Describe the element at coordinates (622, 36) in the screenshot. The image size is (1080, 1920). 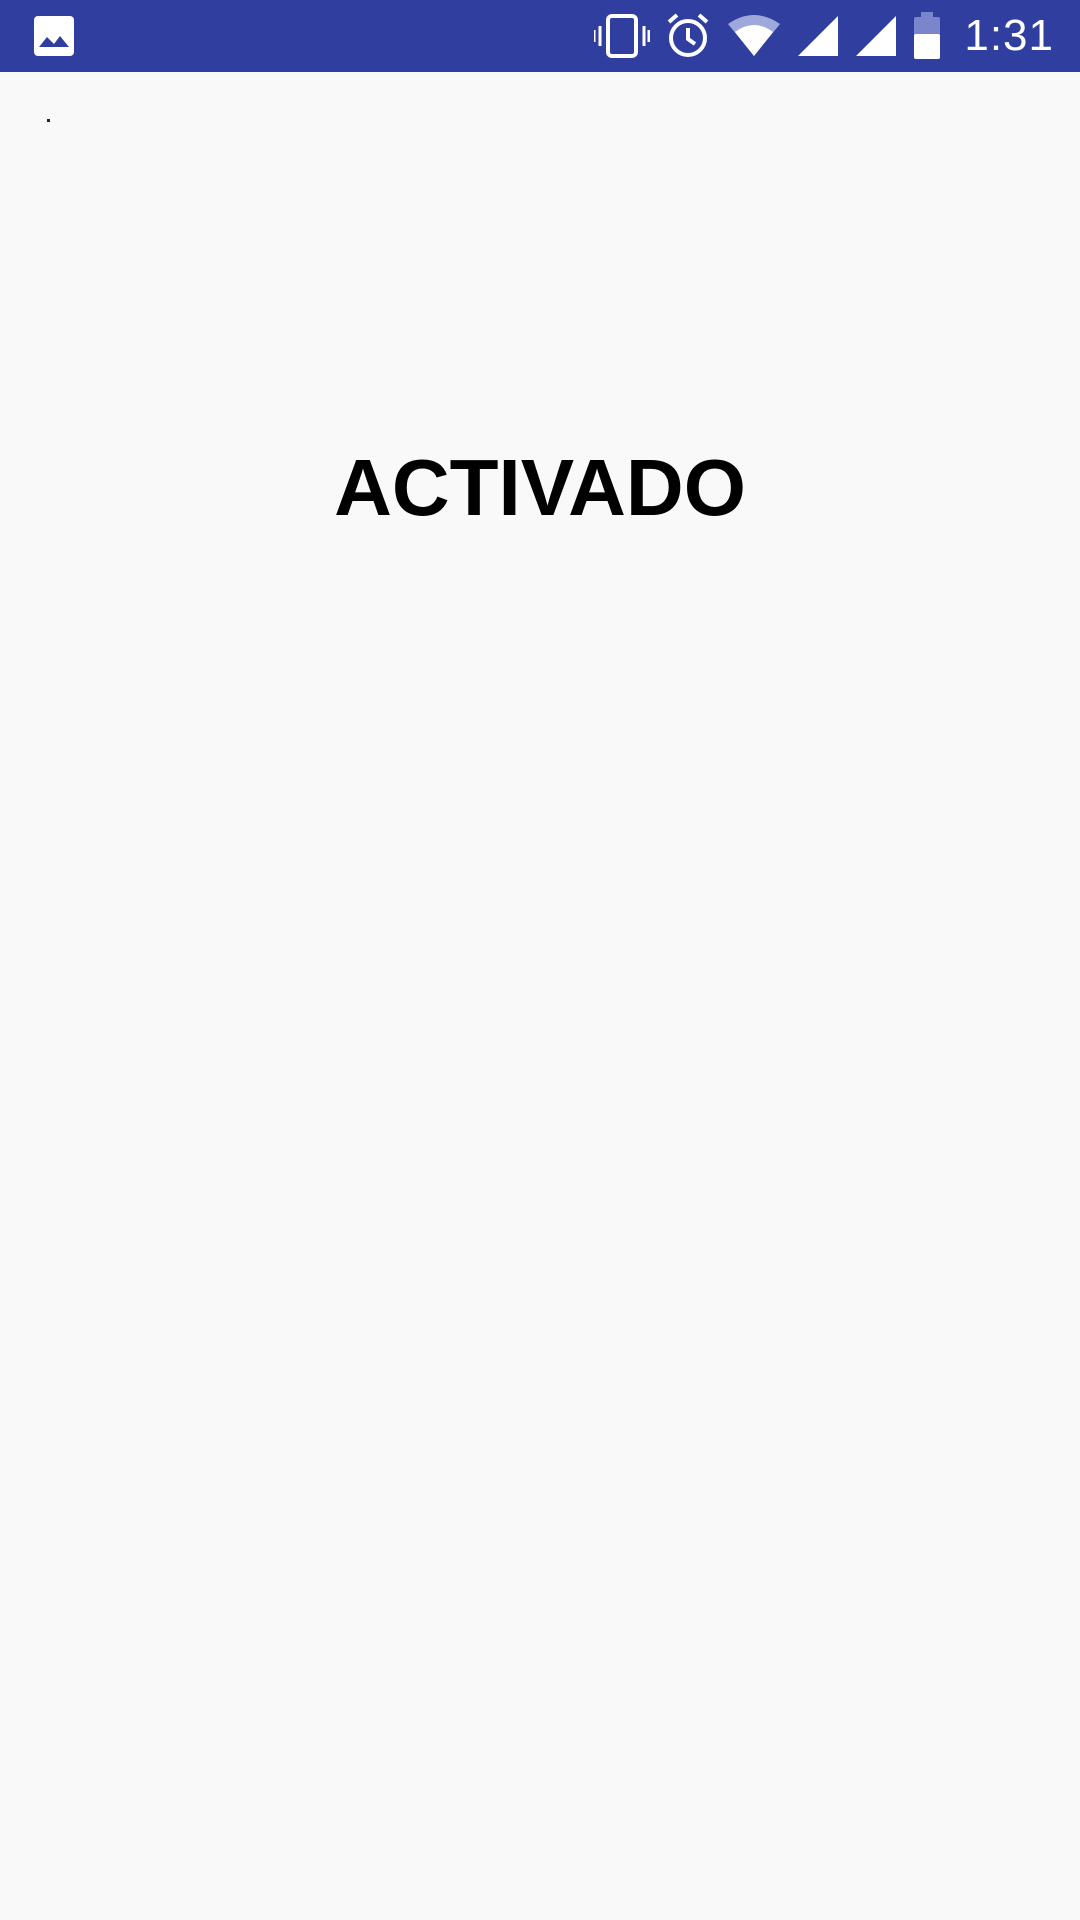
I see `vibrate-icon` at that location.